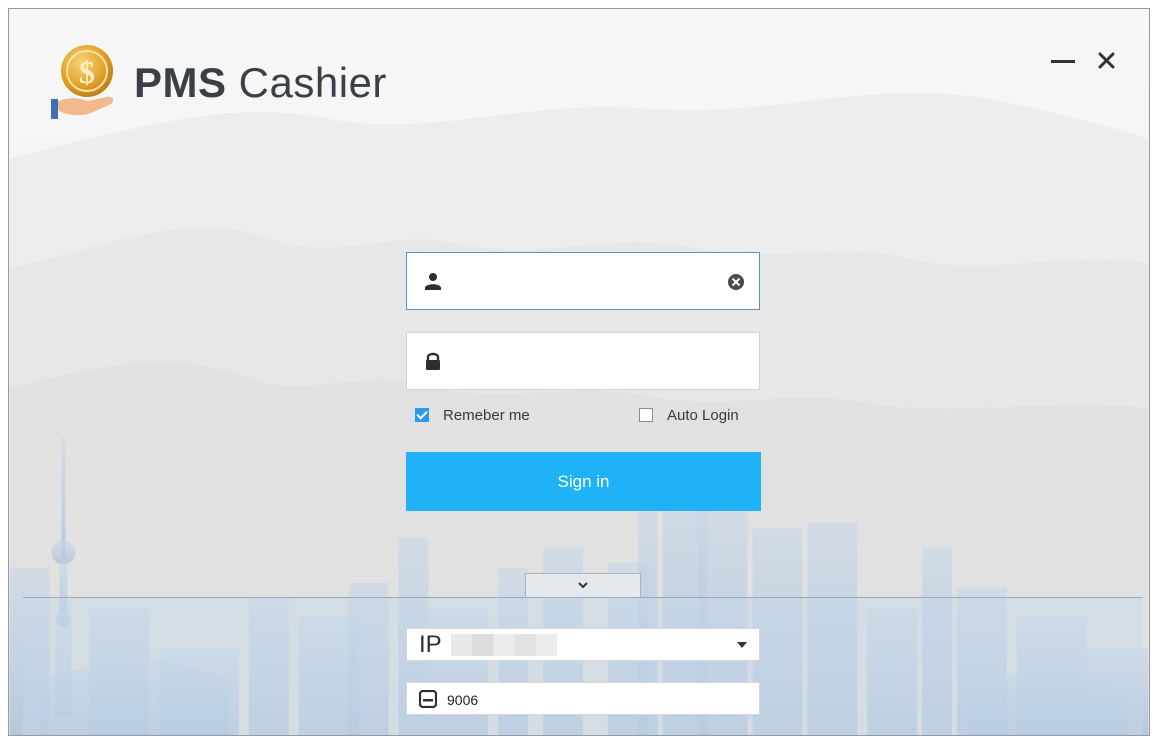 This screenshot has height=744, width=1159. What do you see at coordinates (583, 481) in the screenshot?
I see `sign-in-button: Sign in` at bounding box center [583, 481].